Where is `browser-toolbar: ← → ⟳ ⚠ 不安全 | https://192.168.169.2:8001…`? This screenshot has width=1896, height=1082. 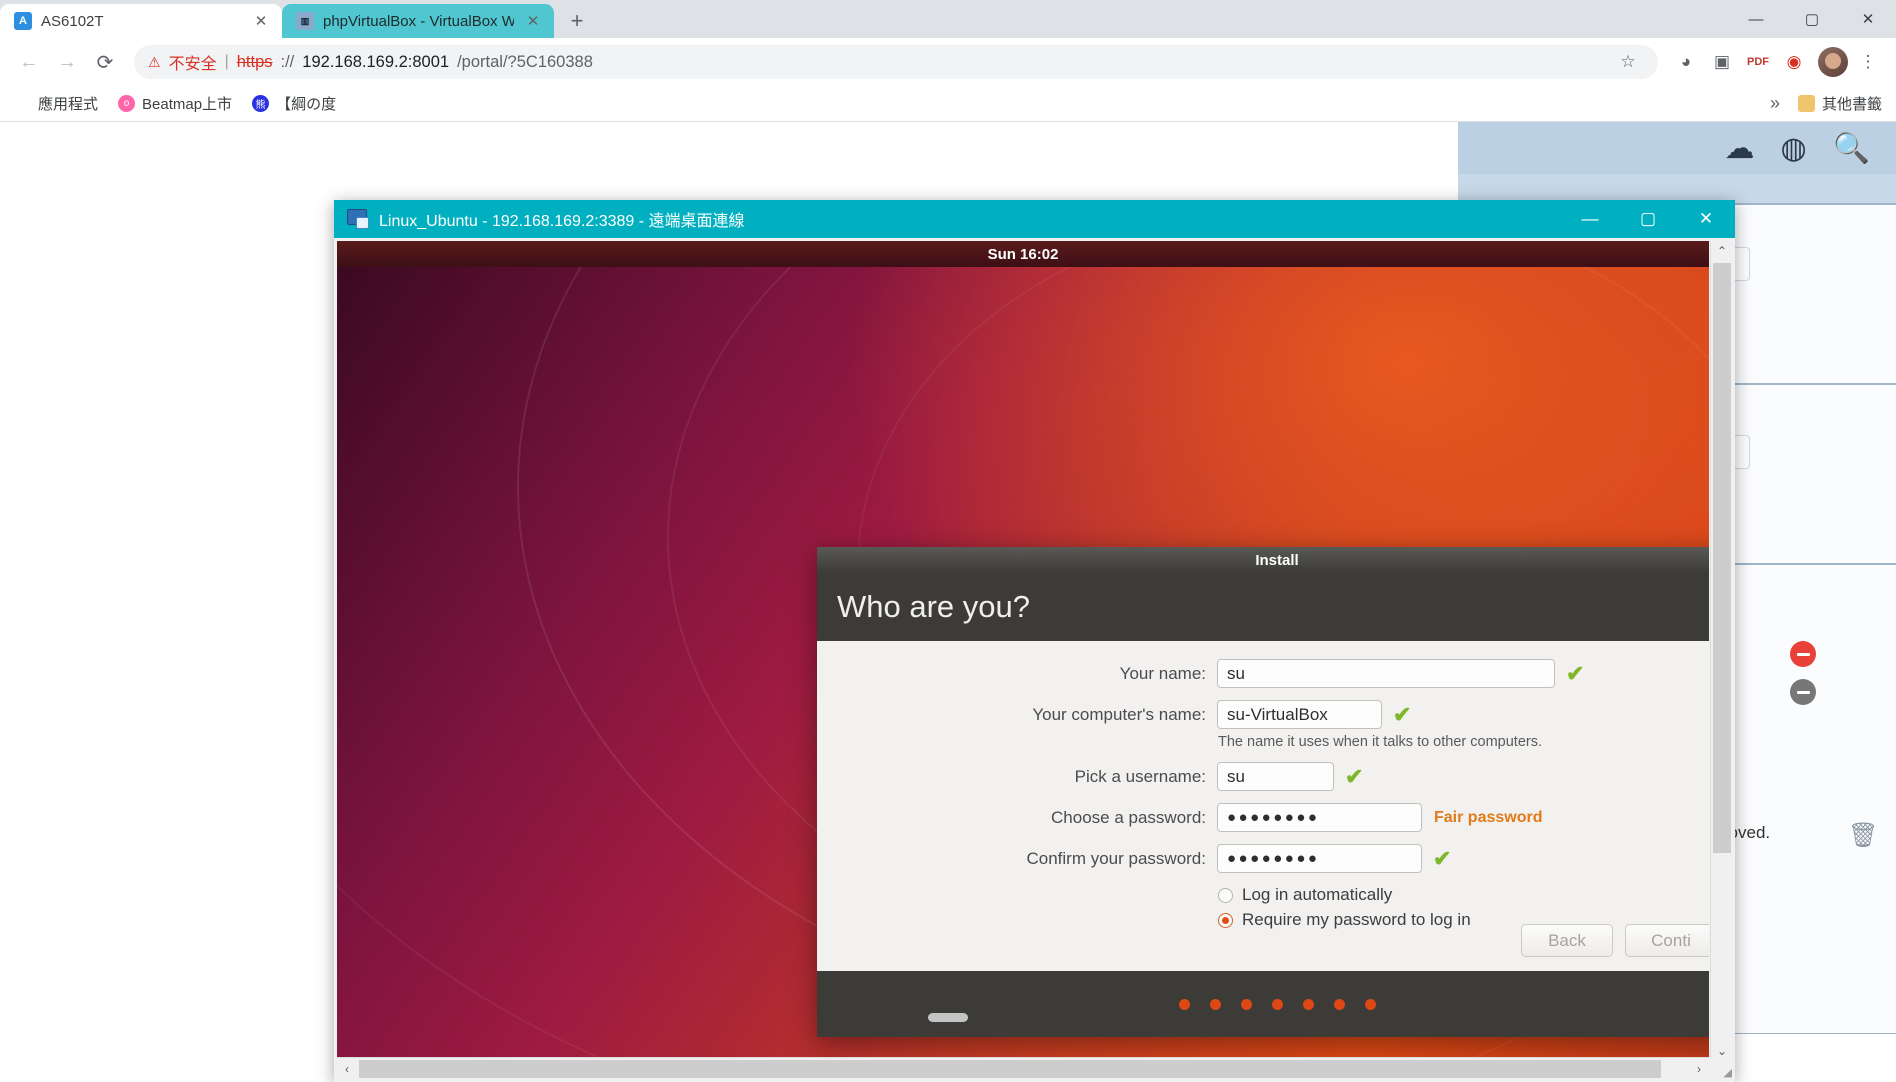
browser-toolbar: ← → ⟳ ⚠ 不安全 | https://192.168.169.2:8001… is located at coordinates (948, 62).